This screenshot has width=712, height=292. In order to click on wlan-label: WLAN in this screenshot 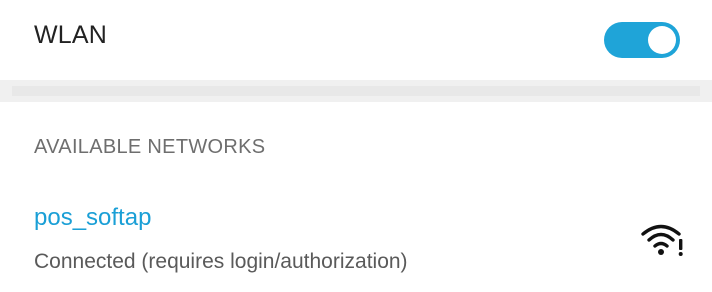, I will do `click(71, 35)`.